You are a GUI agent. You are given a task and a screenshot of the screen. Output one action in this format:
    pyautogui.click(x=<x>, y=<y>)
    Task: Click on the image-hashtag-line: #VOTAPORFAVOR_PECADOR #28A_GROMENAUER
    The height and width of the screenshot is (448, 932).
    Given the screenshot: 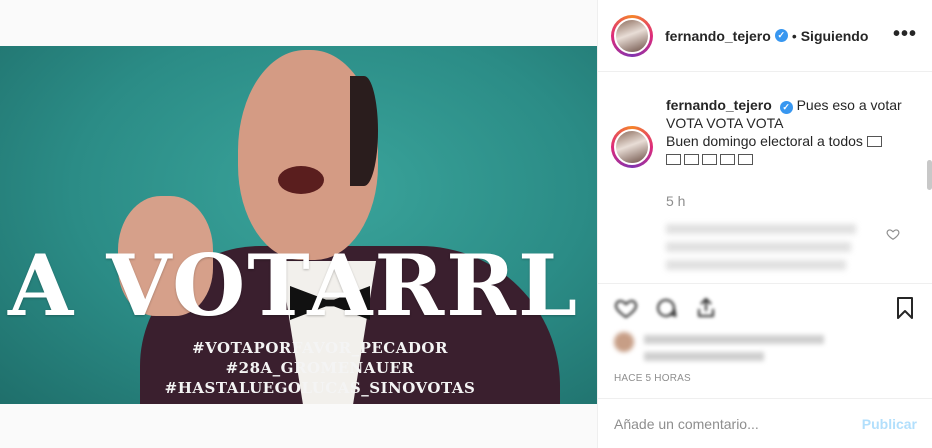 What is the action you would take?
    pyautogui.click(x=320, y=358)
    